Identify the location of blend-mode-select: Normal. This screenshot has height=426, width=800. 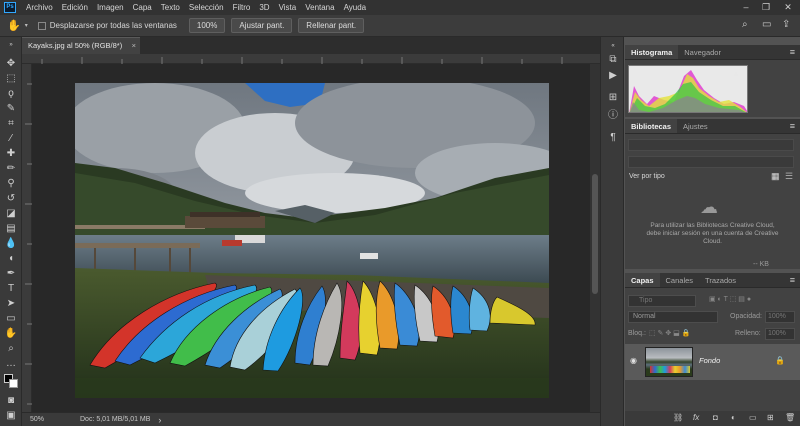
(673, 317).